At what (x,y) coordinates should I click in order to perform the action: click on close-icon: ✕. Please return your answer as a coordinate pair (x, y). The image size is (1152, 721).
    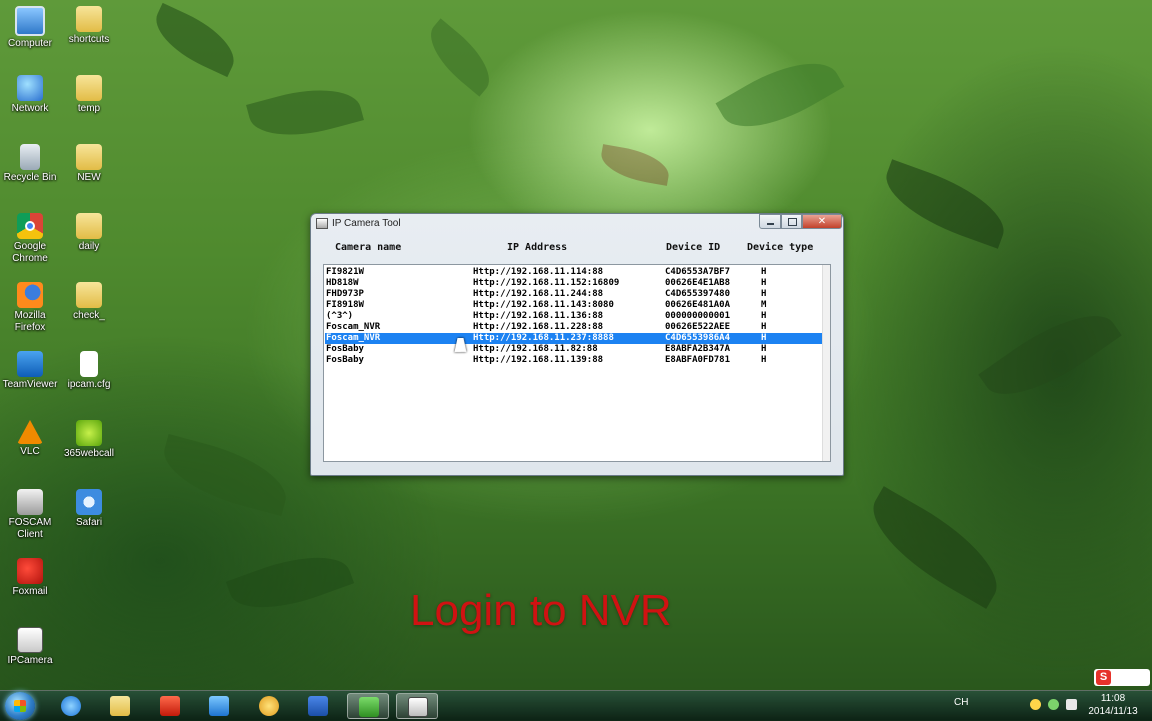
    Looking at the image, I should click on (822, 221).